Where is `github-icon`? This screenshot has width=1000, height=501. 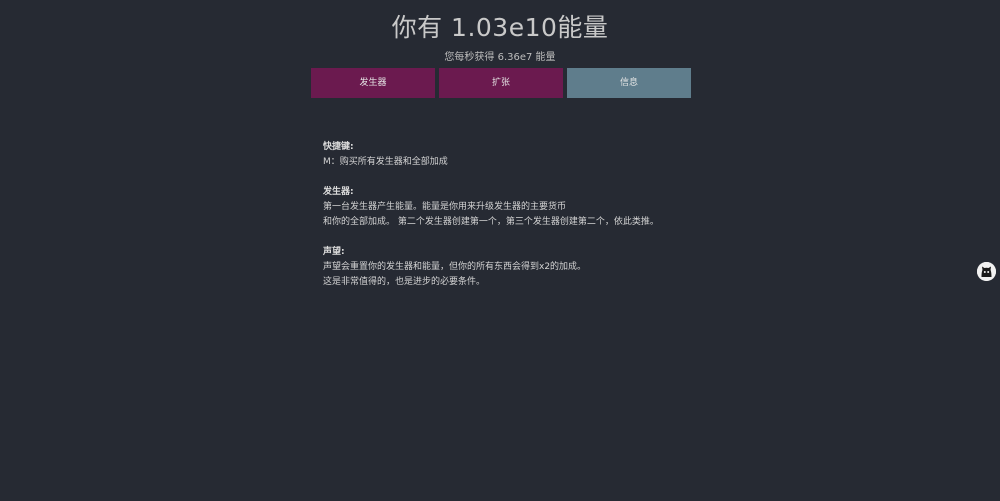 github-icon is located at coordinates (986, 271).